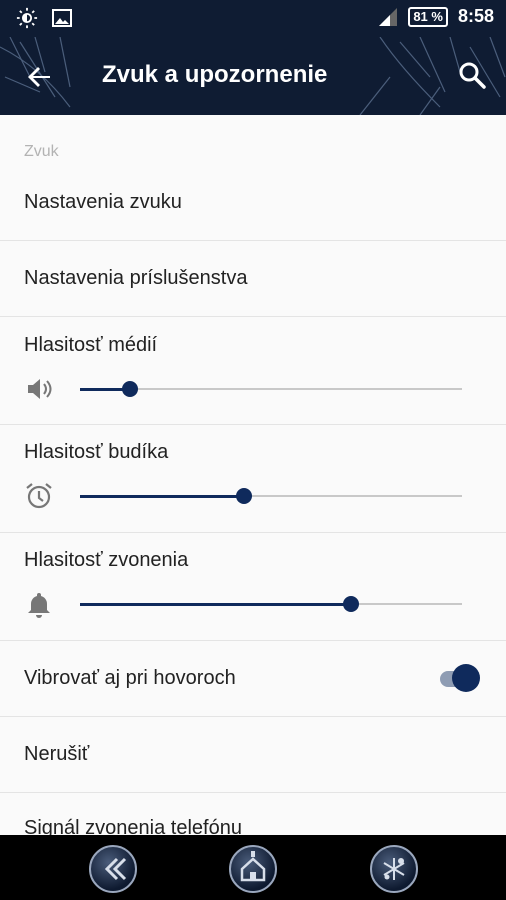 This screenshot has height=900, width=506. What do you see at coordinates (253, 587) in the screenshot?
I see `ring-volume-row: Hlasitosť zvonenia` at bounding box center [253, 587].